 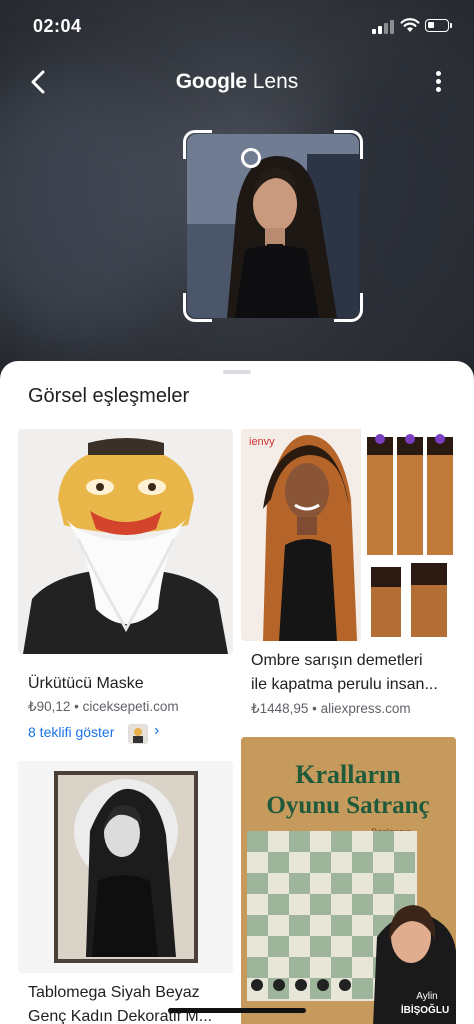 What do you see at coordinates (348, 774) in the screenshot?
I see `book-title-line1: Kralların` at bounding box center [348, 774].